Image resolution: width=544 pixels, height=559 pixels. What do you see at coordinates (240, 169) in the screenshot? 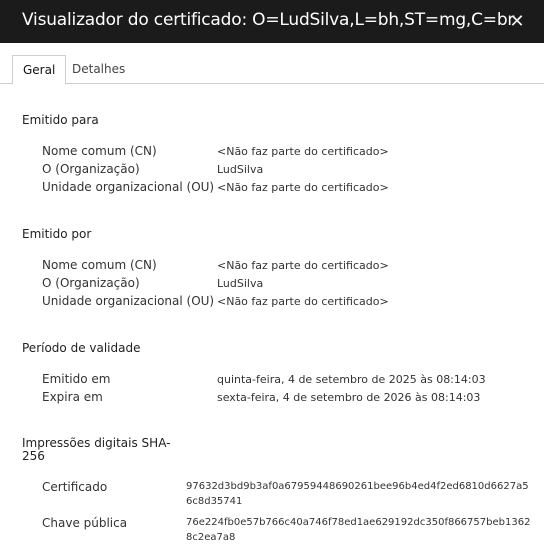
I see `issued-to-o-value: LudSilva` at bounding box center [240, 169].